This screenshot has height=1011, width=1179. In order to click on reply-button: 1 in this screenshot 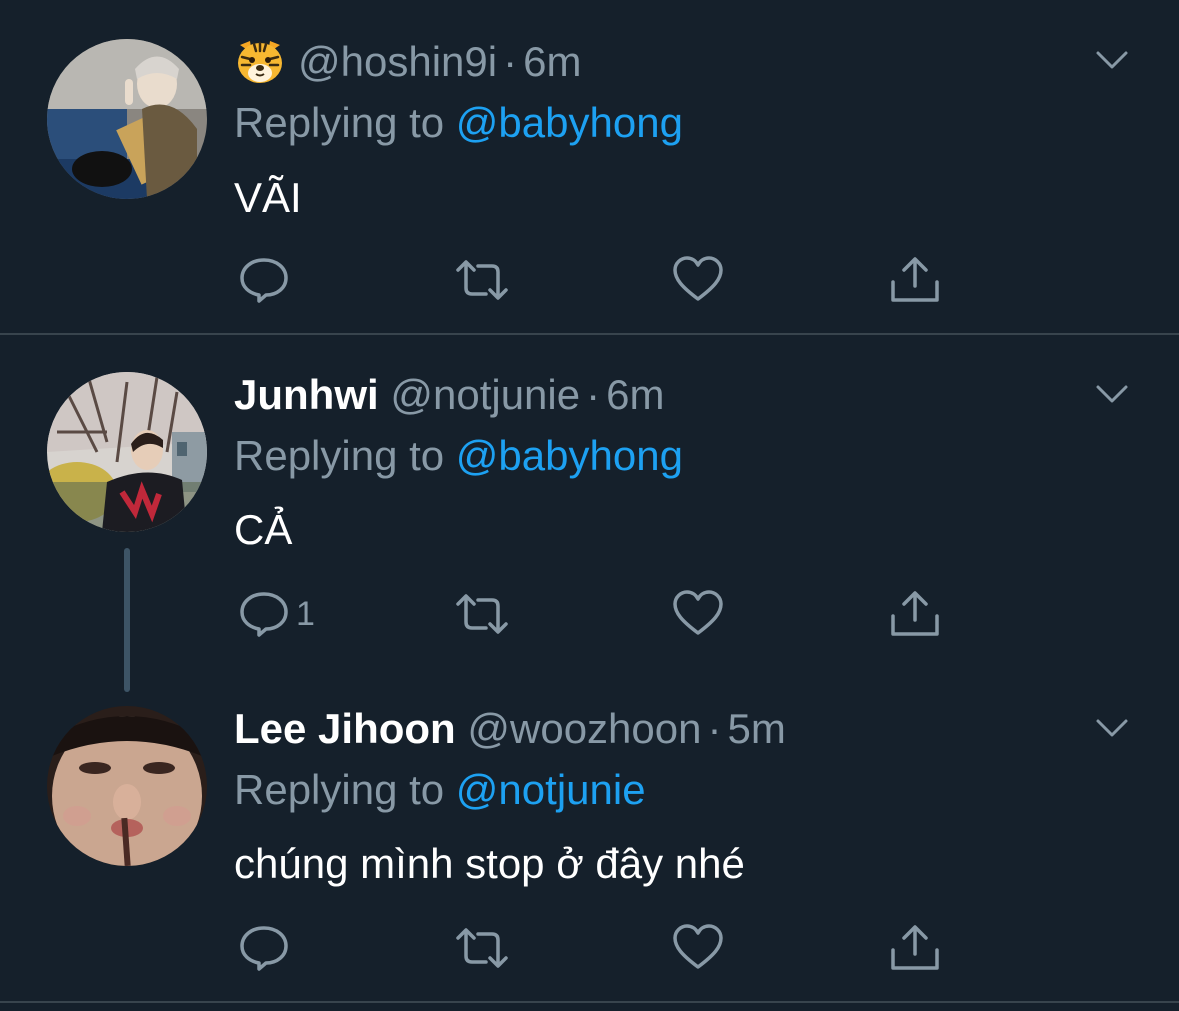, I will do `click(276, 614)`.